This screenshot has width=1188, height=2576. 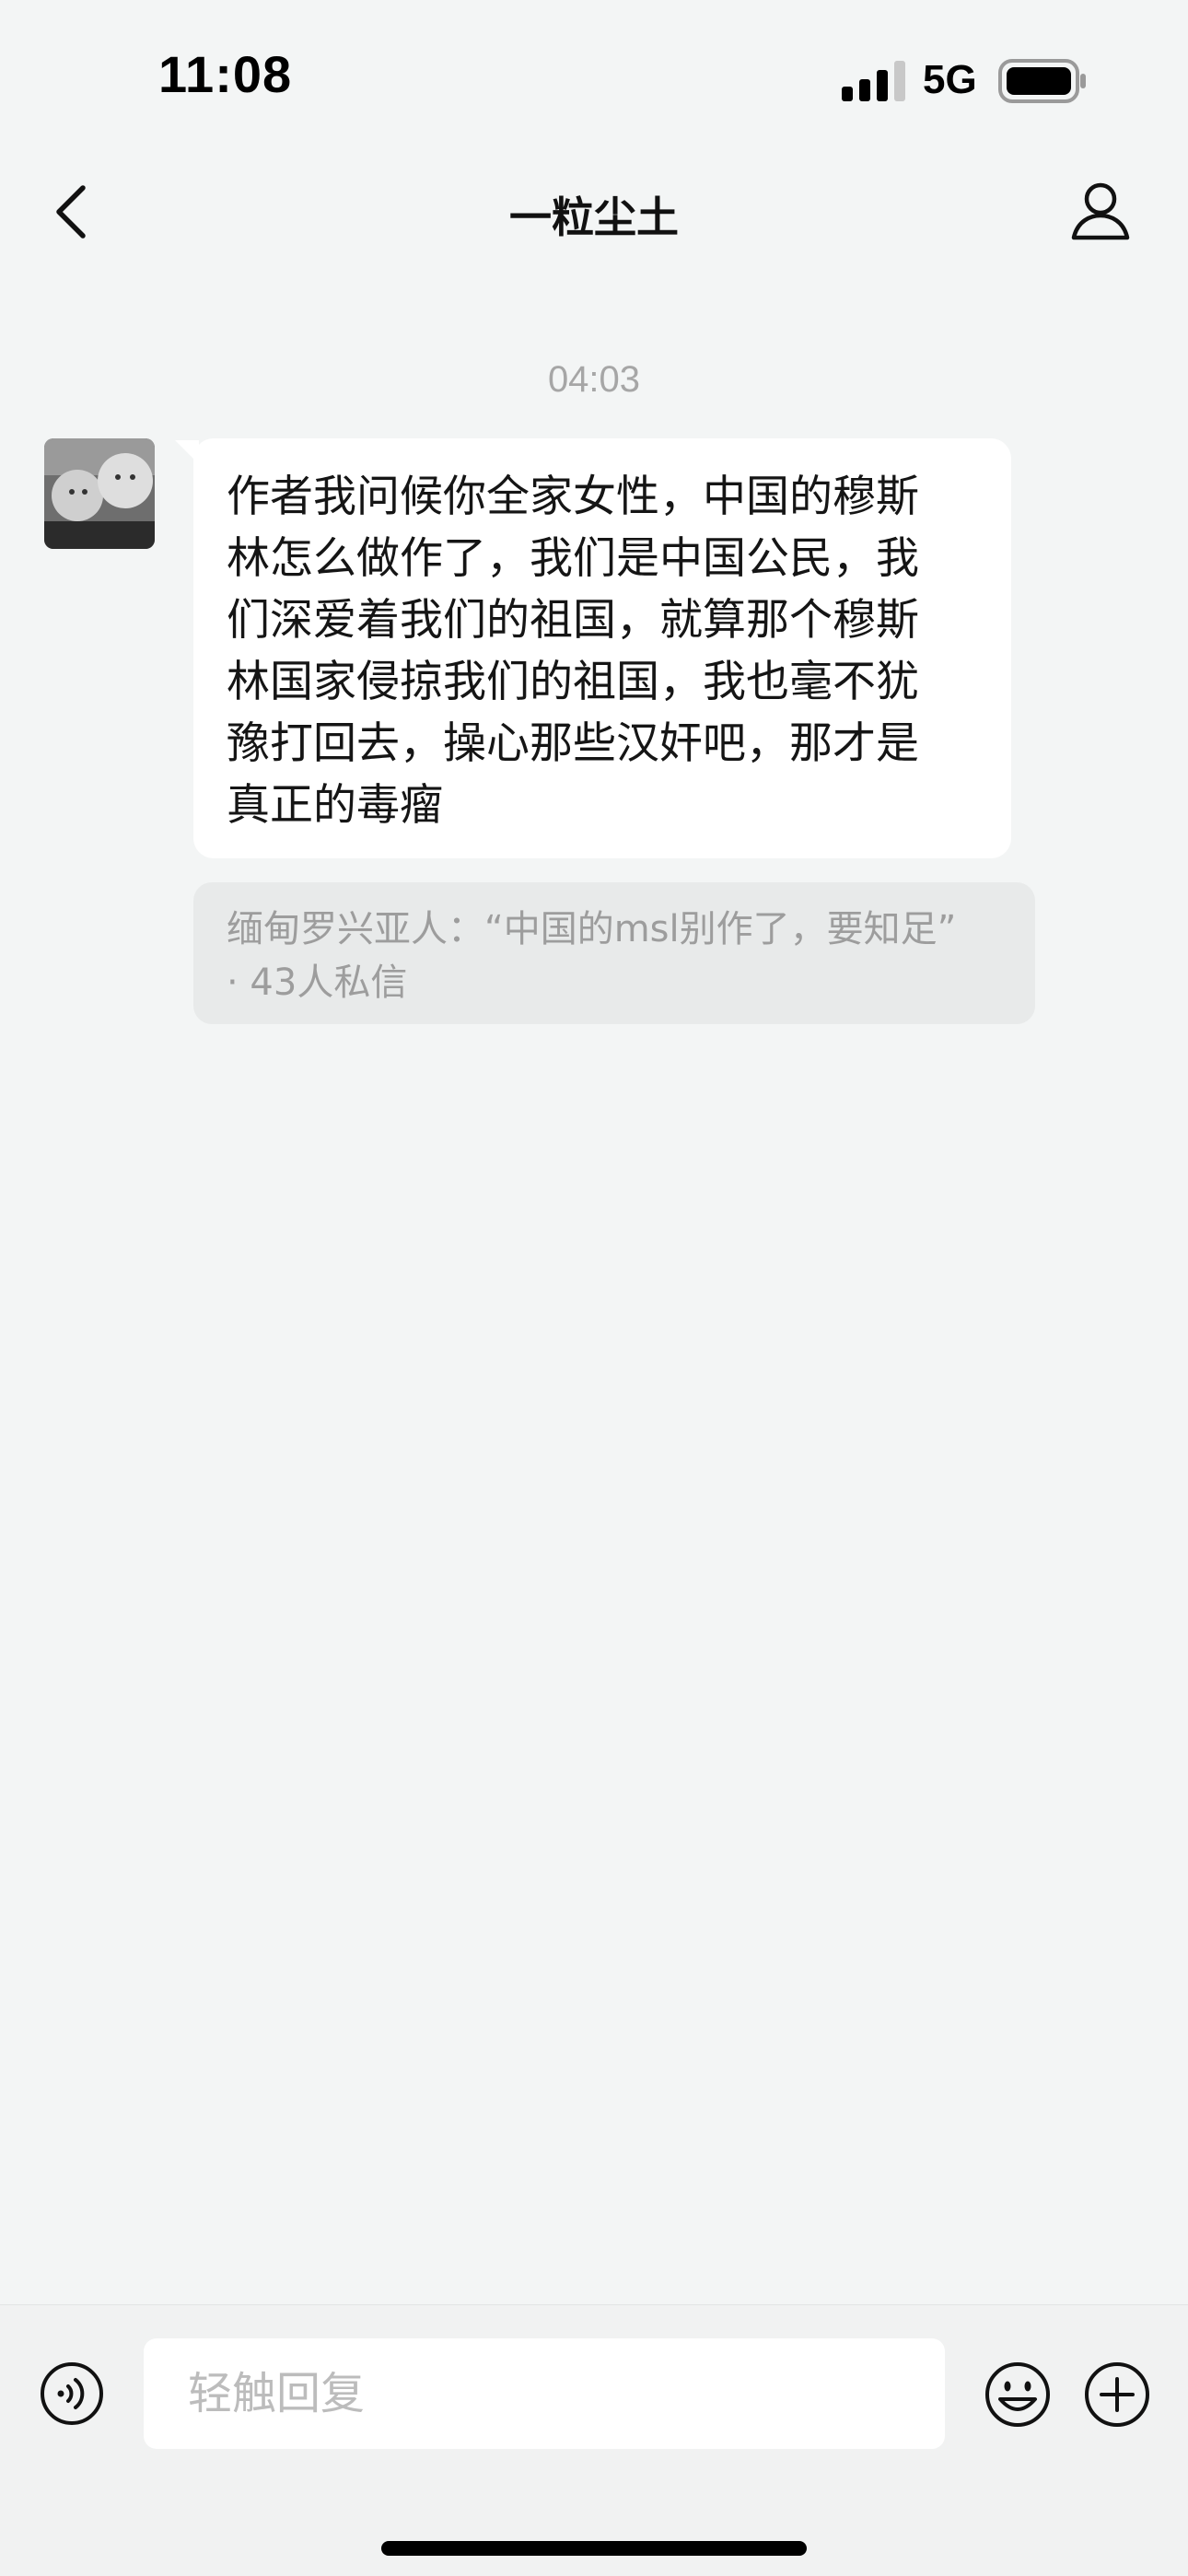 What do you see at coordinates (950, 79) in the screenshot?
I see `network-type-label: 5G` at bounding box center [950, 79].